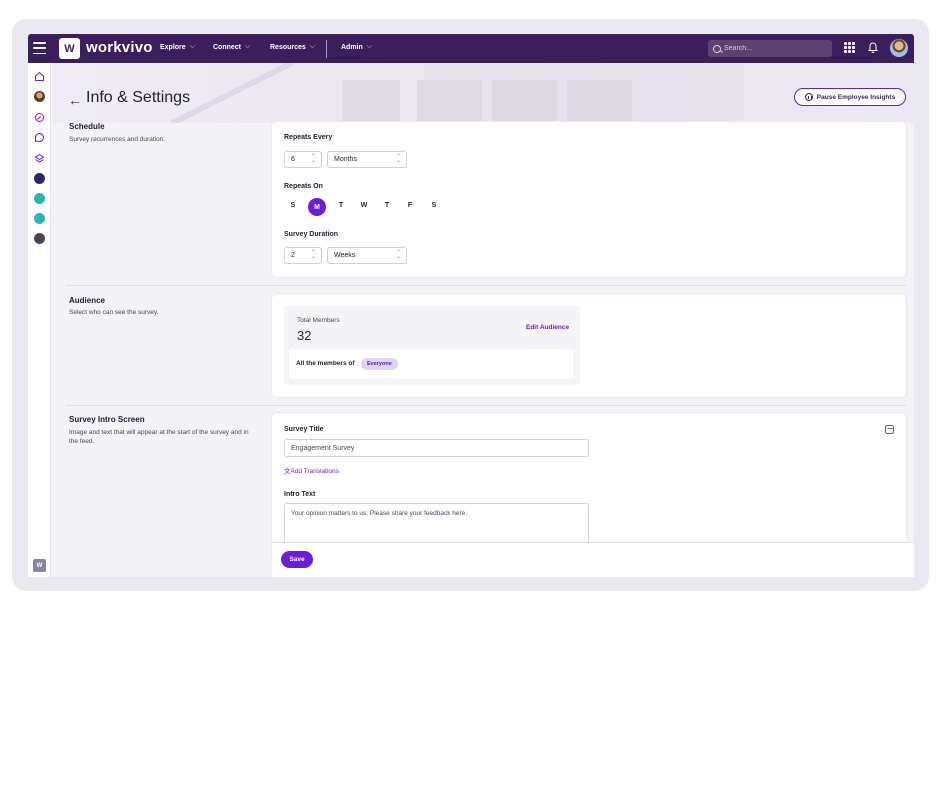 The width and height of the screenshot is (940, 788). Describe the element at coordinates (856, 97) in the screenshot. I see `pause-insights-label: Pause Employee Insights` at that location.